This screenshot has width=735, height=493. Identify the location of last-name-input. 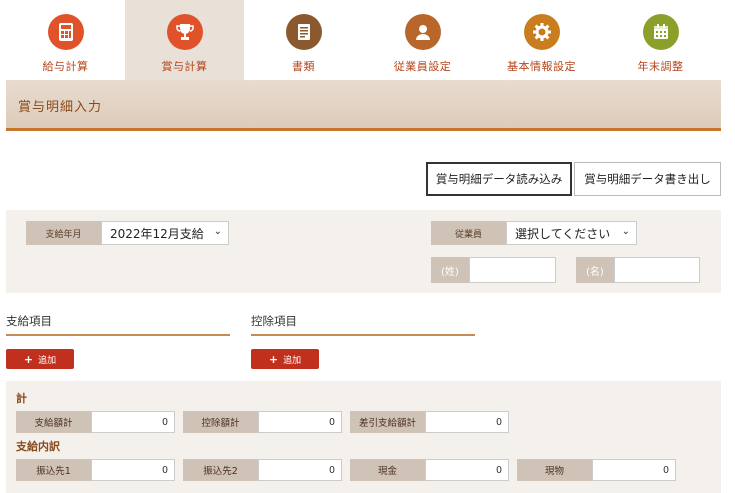
(512, 270).